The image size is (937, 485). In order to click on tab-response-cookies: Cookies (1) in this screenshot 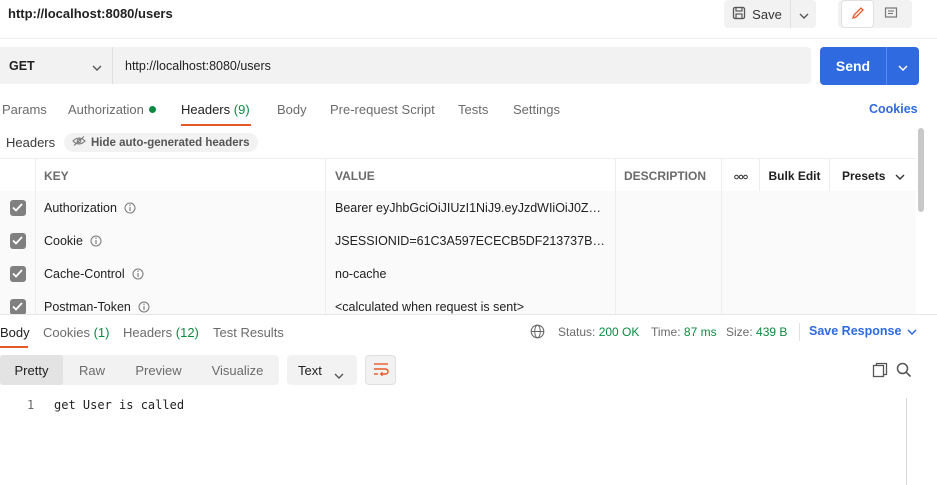, I will do `click(76, 332)`.